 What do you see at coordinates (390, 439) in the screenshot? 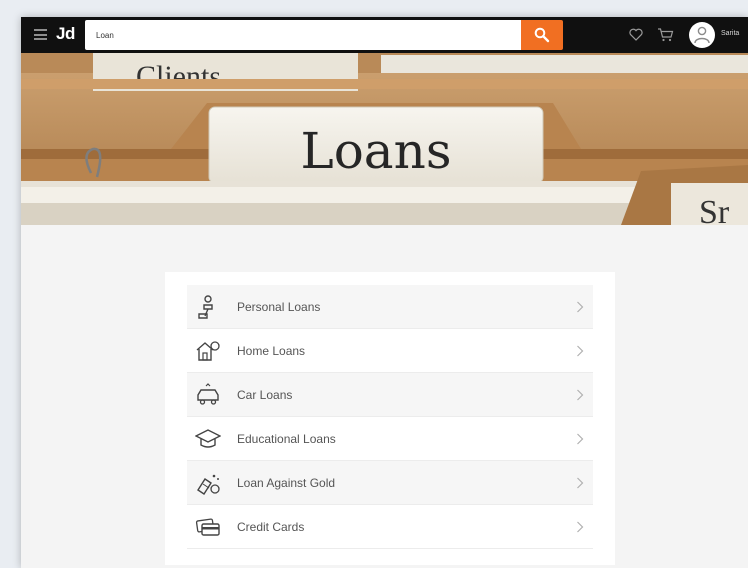
I see `list-item-educational-loans: Educational Loans` at bounding box center [390, 439].